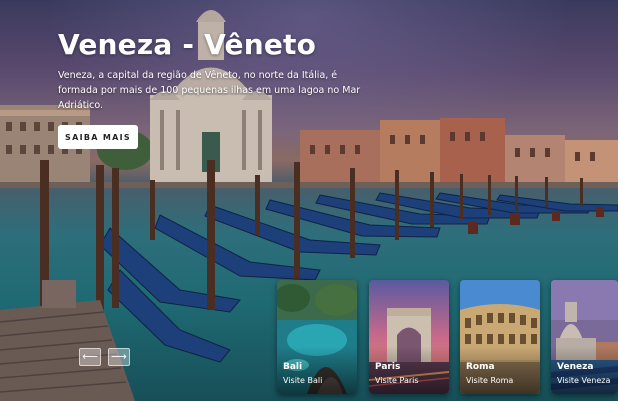 This screenshot has width=618, height=401. What do you see at coordinates (490, 380) in the screenshot?
I see `card-subtitle: Visite Roma` at bounding box center [490, 380].